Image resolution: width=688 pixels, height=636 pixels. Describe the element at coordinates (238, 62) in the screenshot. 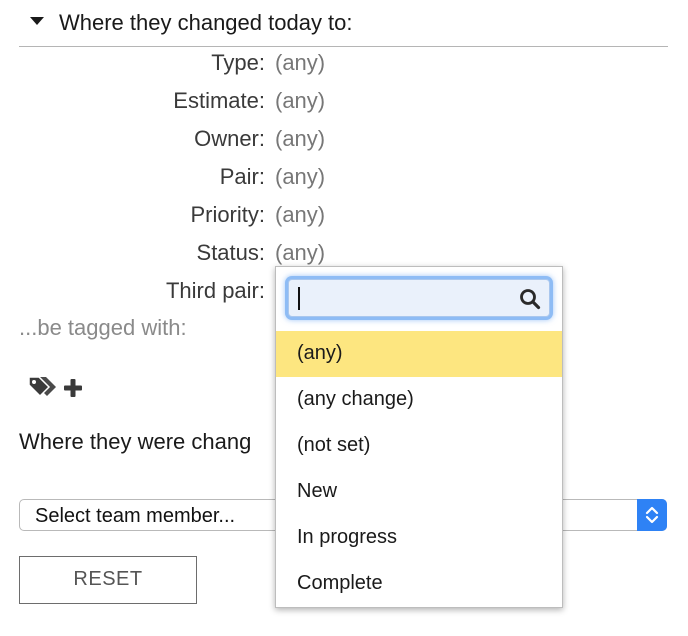

I see `field-label-type: Type:` at that location.